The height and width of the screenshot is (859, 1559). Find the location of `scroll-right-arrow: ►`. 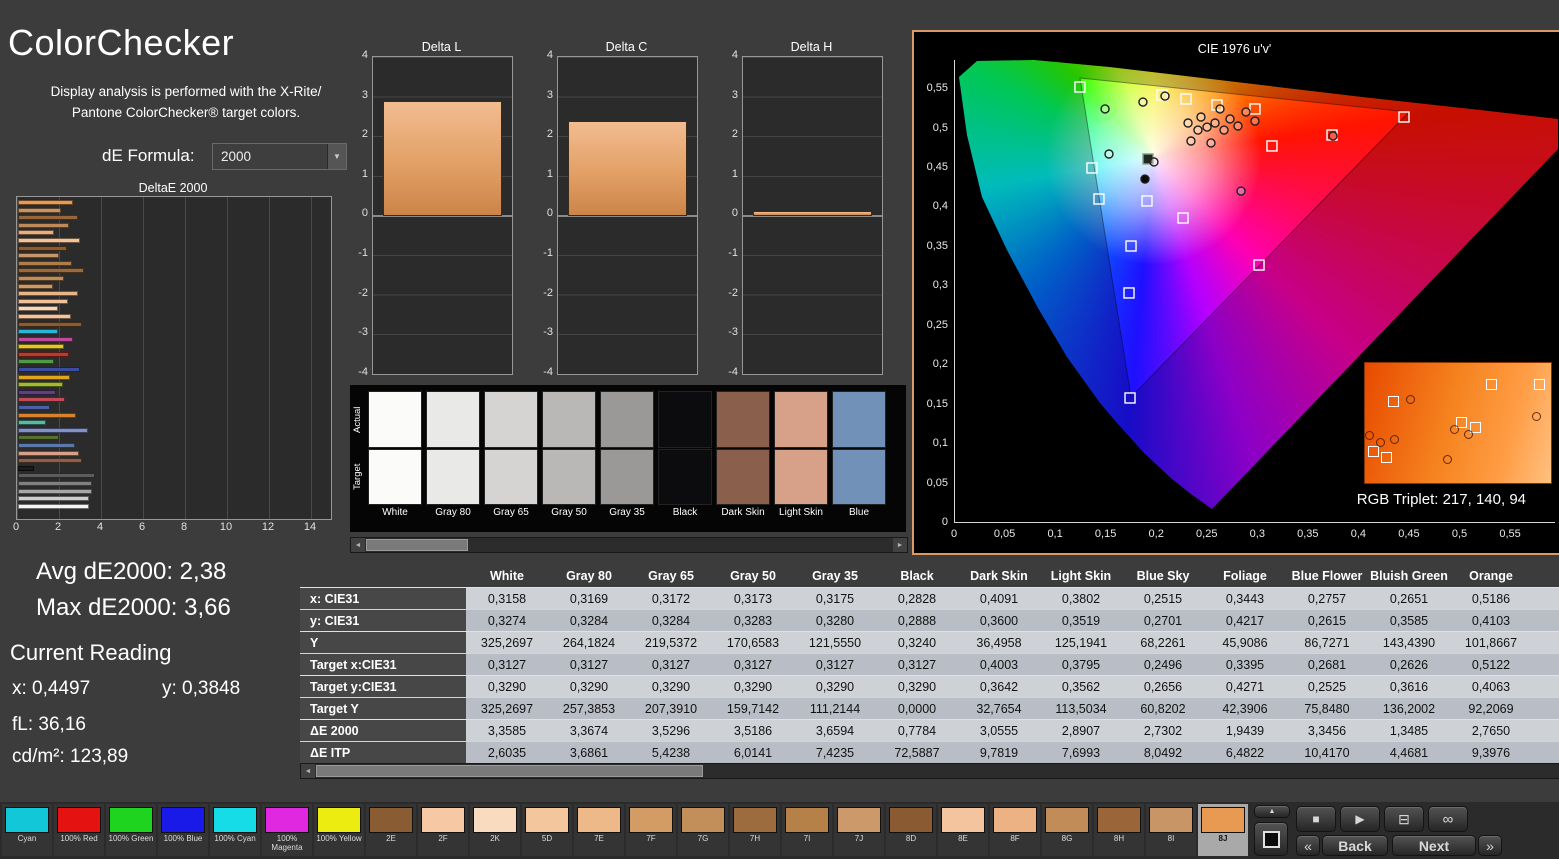

scroll-right-arrow: ► is located at coordinates (900, 545).